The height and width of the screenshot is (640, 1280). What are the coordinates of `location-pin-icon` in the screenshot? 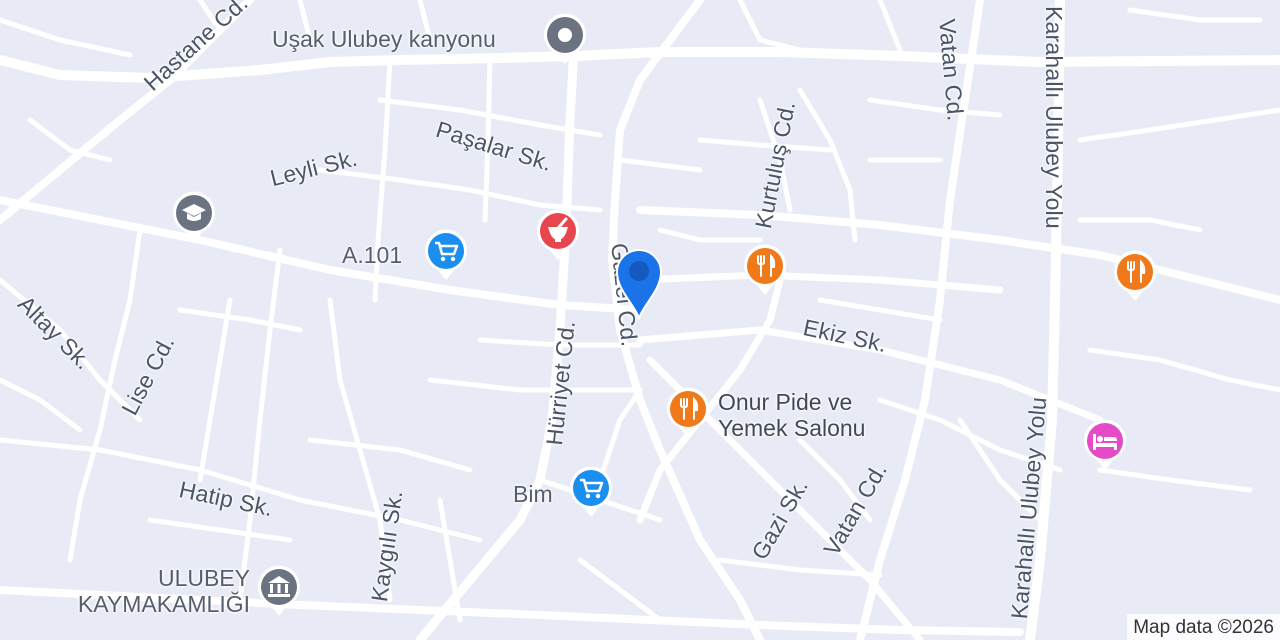 It's located at (565, 39).